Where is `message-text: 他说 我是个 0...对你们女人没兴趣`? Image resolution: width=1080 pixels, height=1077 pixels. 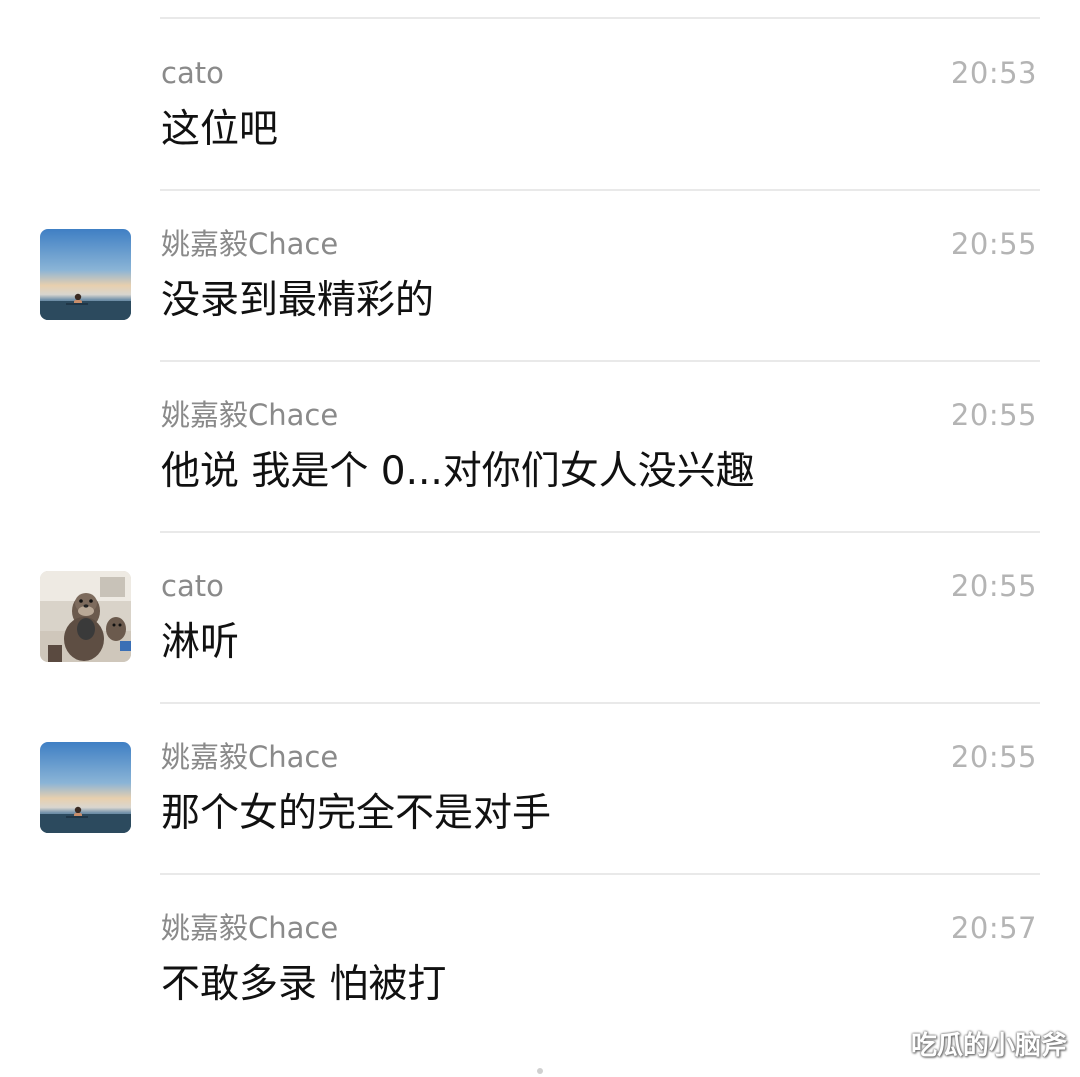 message-text: 他说 我是个 0...对你们女人没兴趣 is located at coordinates (458, 472).